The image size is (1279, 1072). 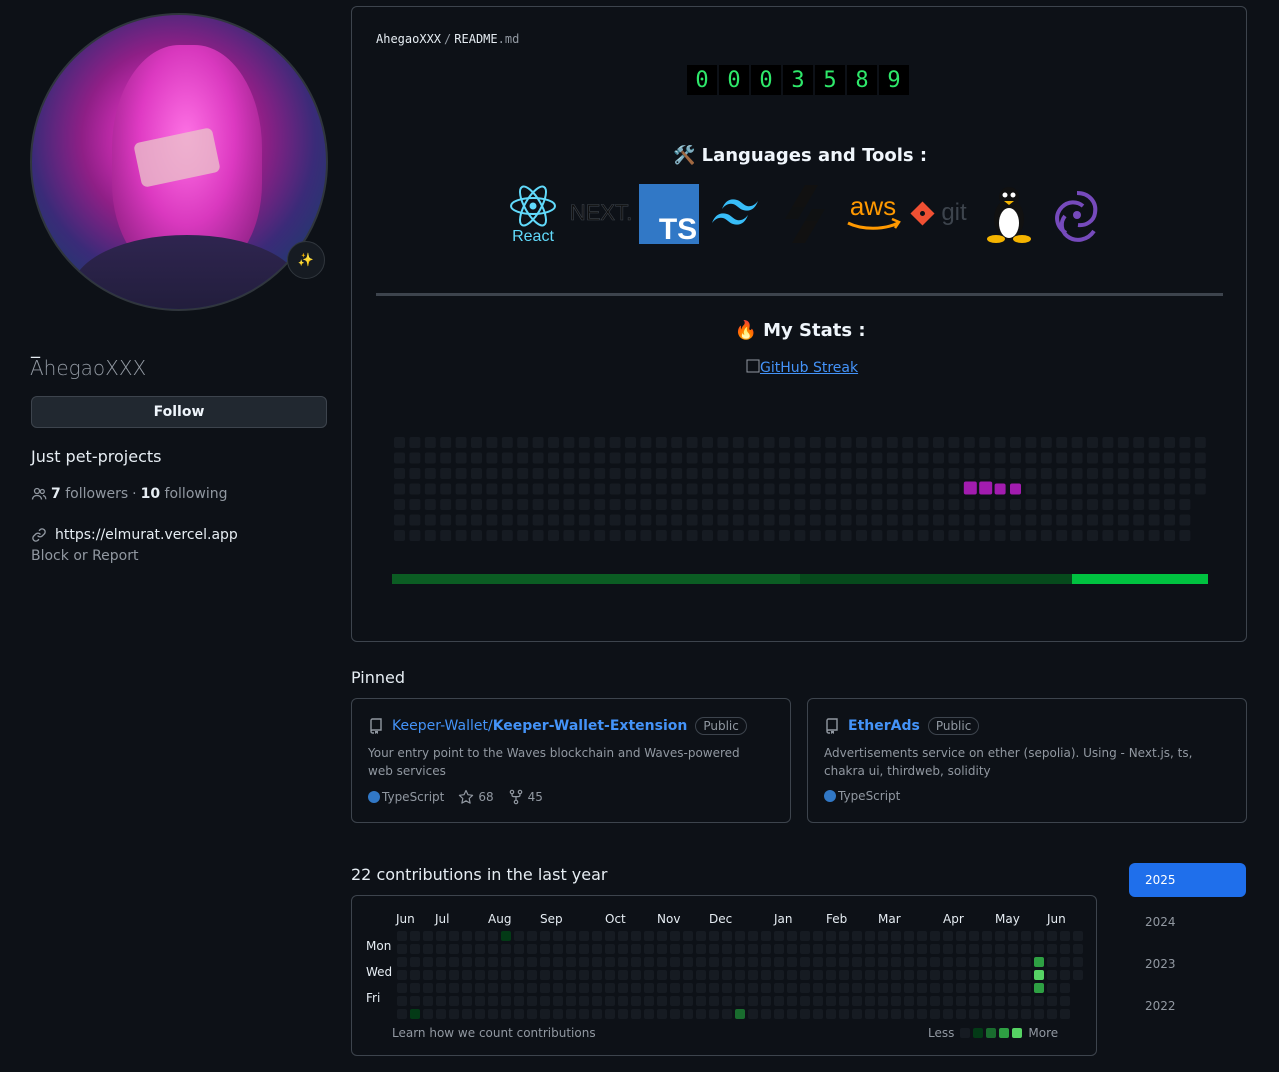 I want to click on follow-button: Follow, so click(x=179, y=412).